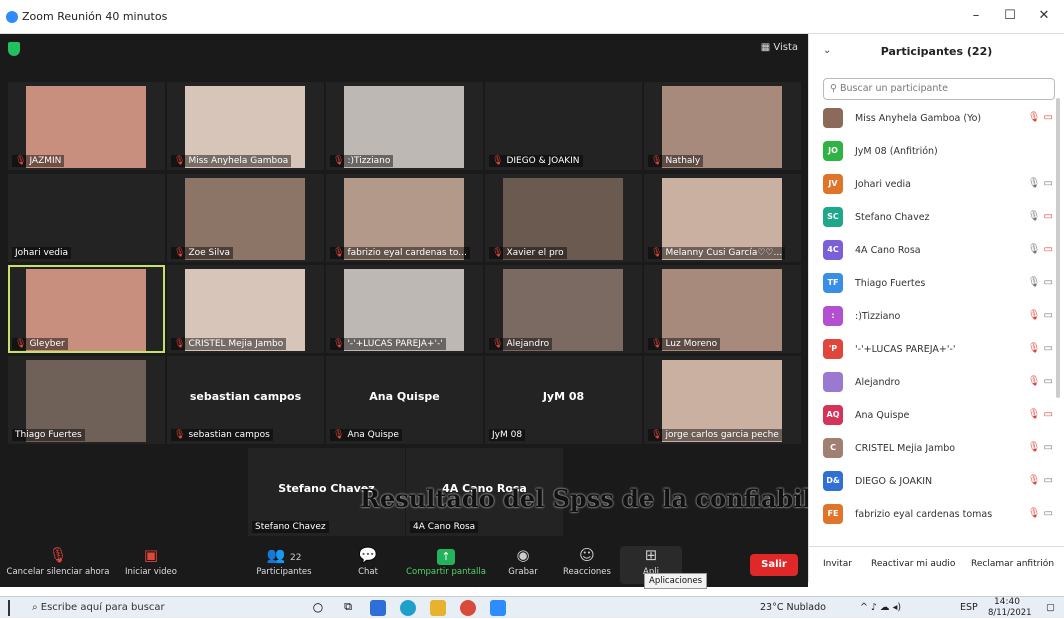 This screenshot has width=1064, height=619. What do you see at coordinates (404, 400) in the screenshot?
I see `participant-tile: Ana Quispe 🎙 Ana Quispe` at bounding box center [404, 400].